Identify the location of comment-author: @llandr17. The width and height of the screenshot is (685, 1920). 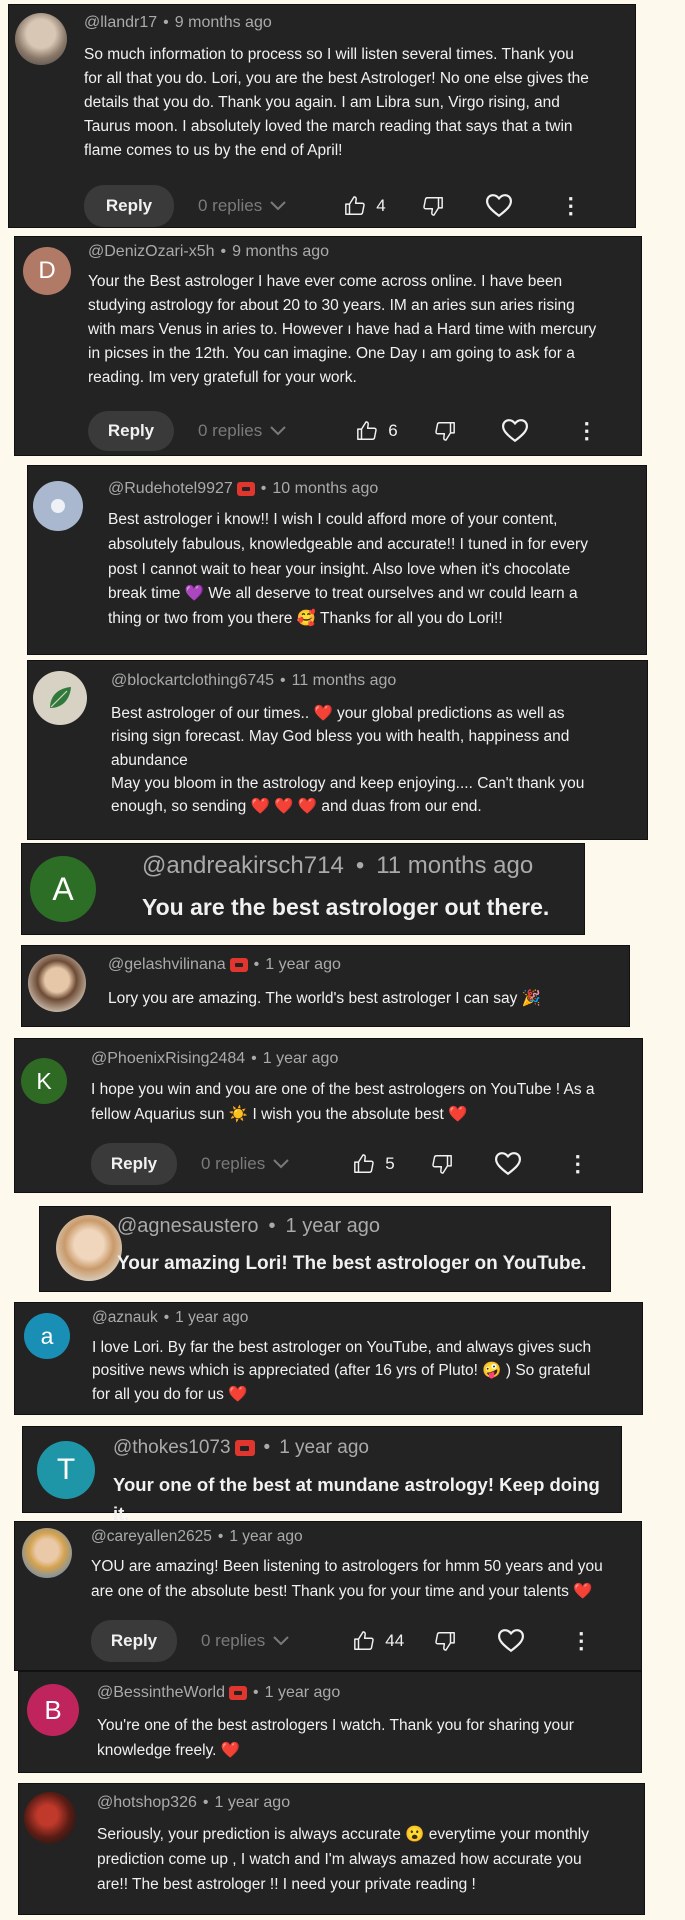
(120, 22).